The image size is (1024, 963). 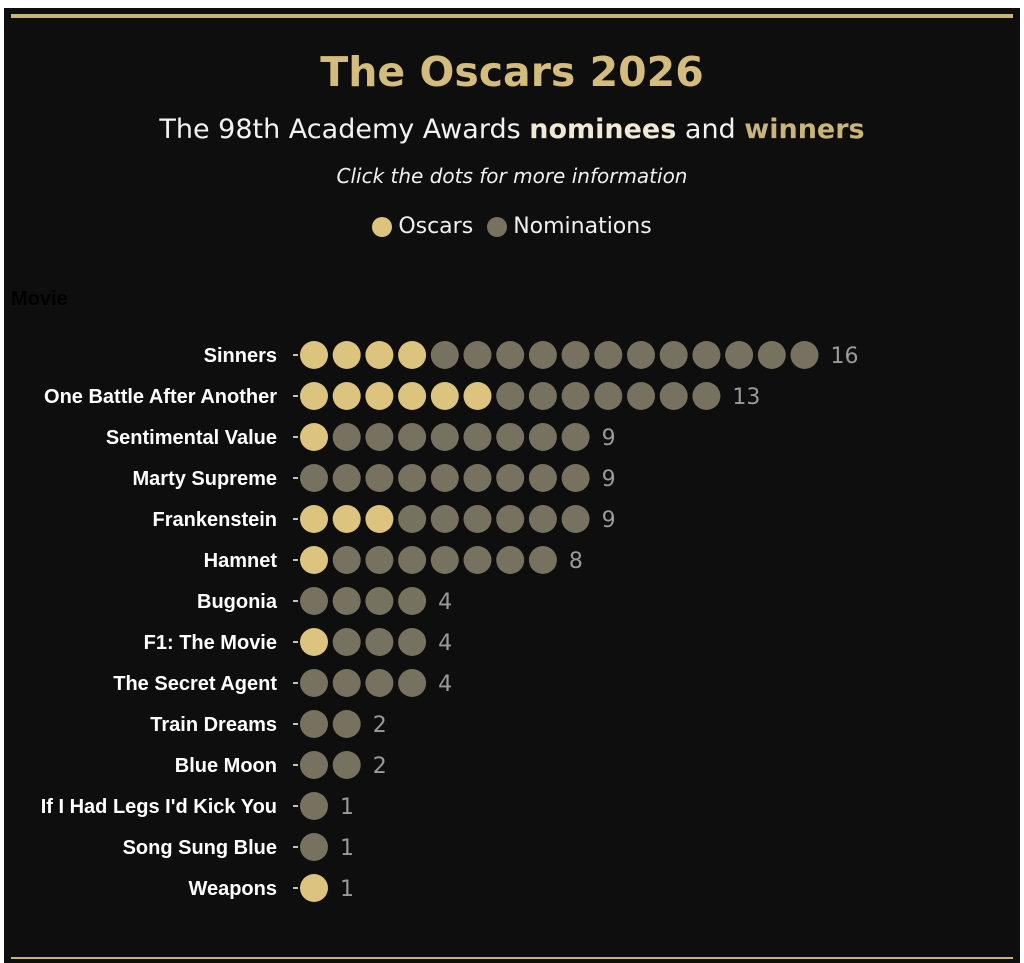 What do you see at coordinates (159, 807) in the screenshot?
I see `movie-label-if-i-had-legs-i-d-kick-you: If I Had Legs I'd Kick You` at bounding box center [159, 807].